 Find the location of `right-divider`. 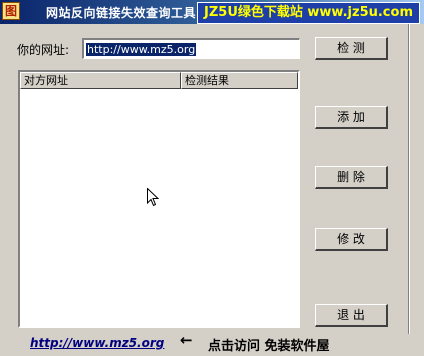

right-divider is located at coordinates (408, 179).